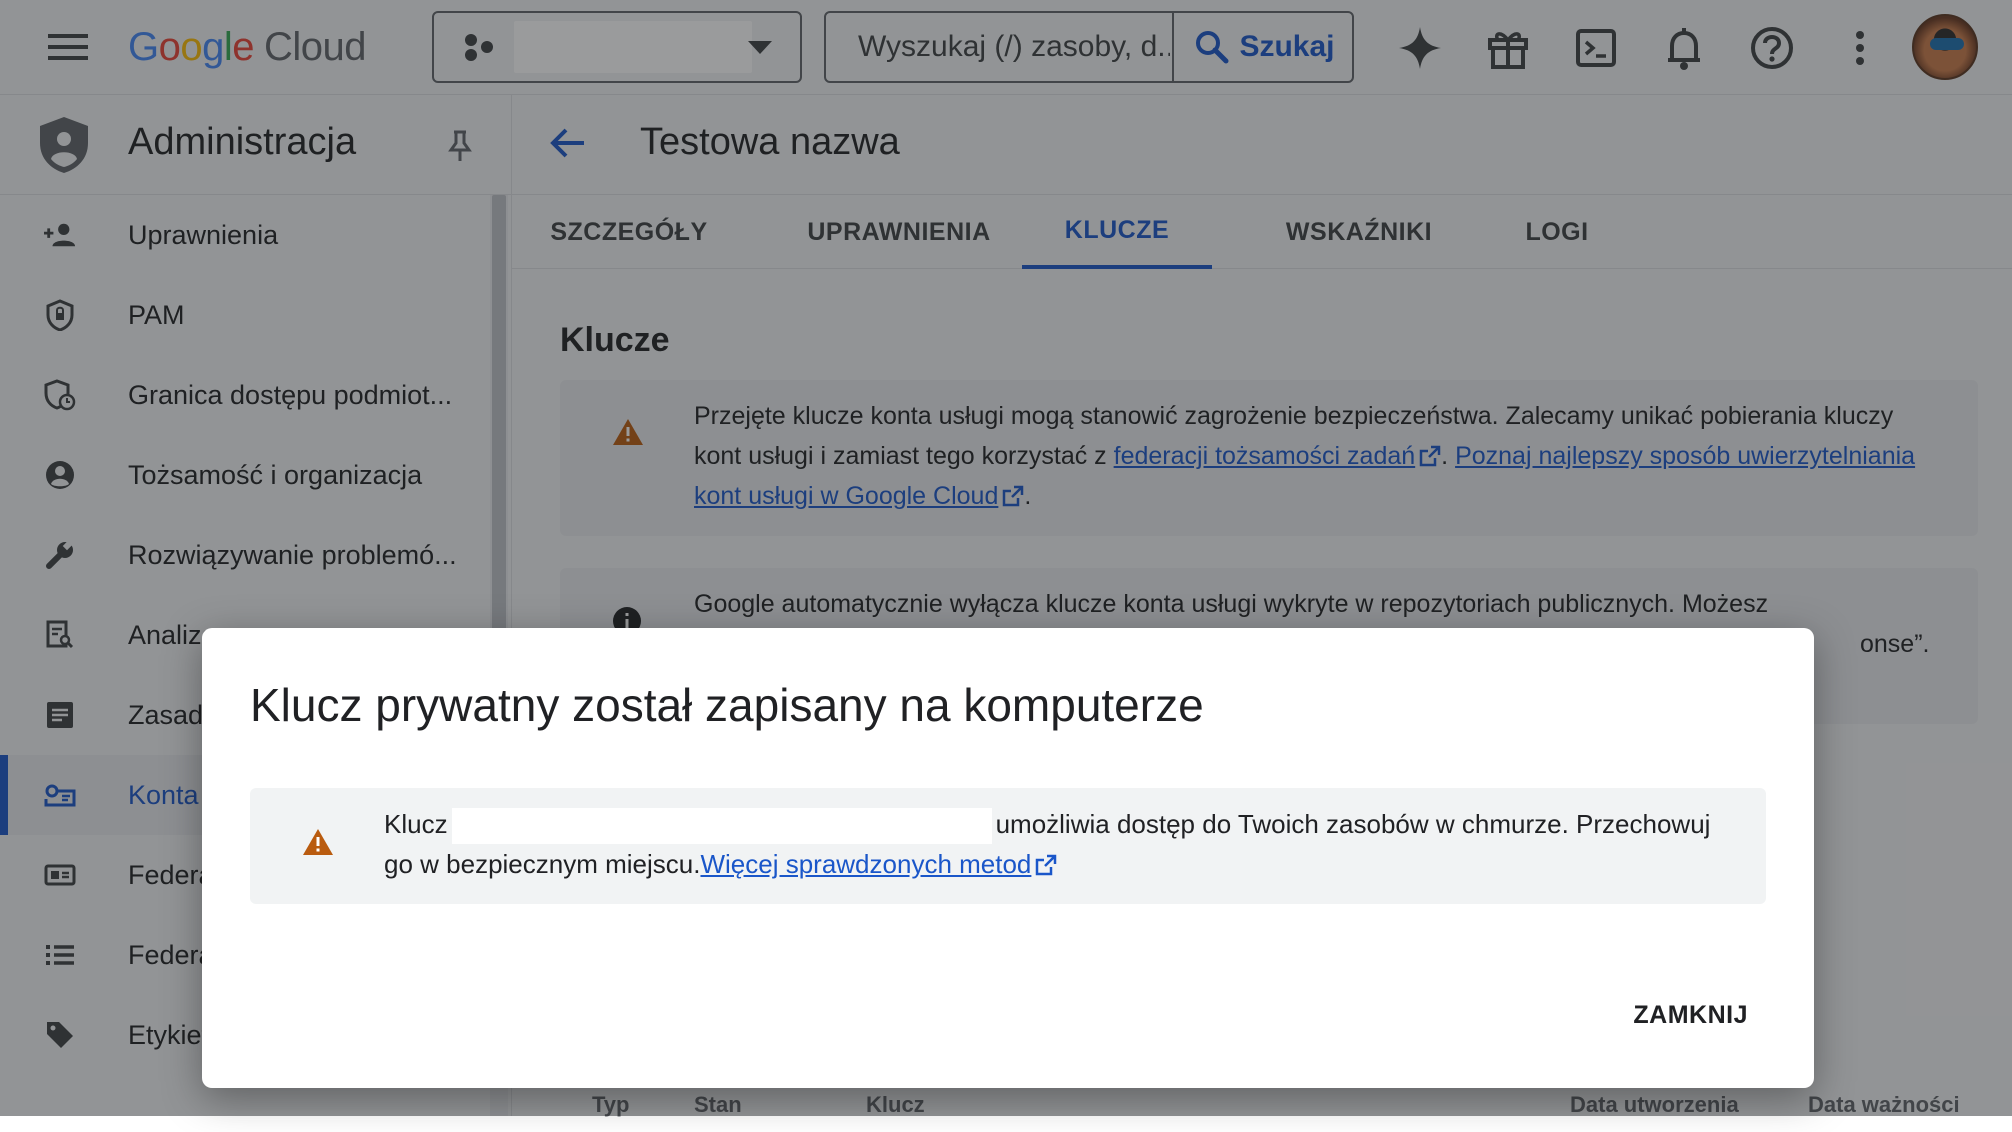 The image size is (2012, 1132). I want to click on warning-triangle-icon, so click(318, 842).